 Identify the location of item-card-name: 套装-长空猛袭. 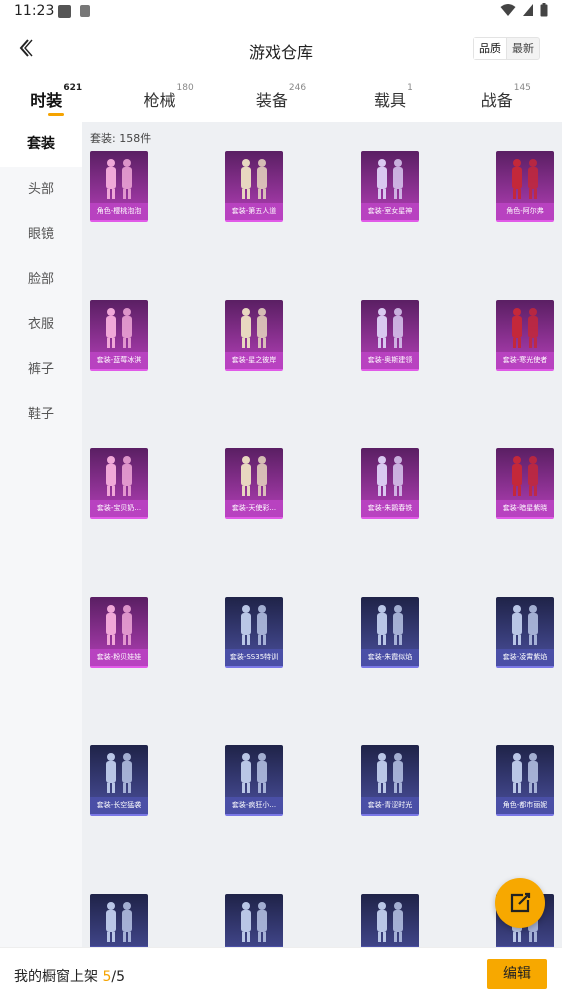
(119, 805).